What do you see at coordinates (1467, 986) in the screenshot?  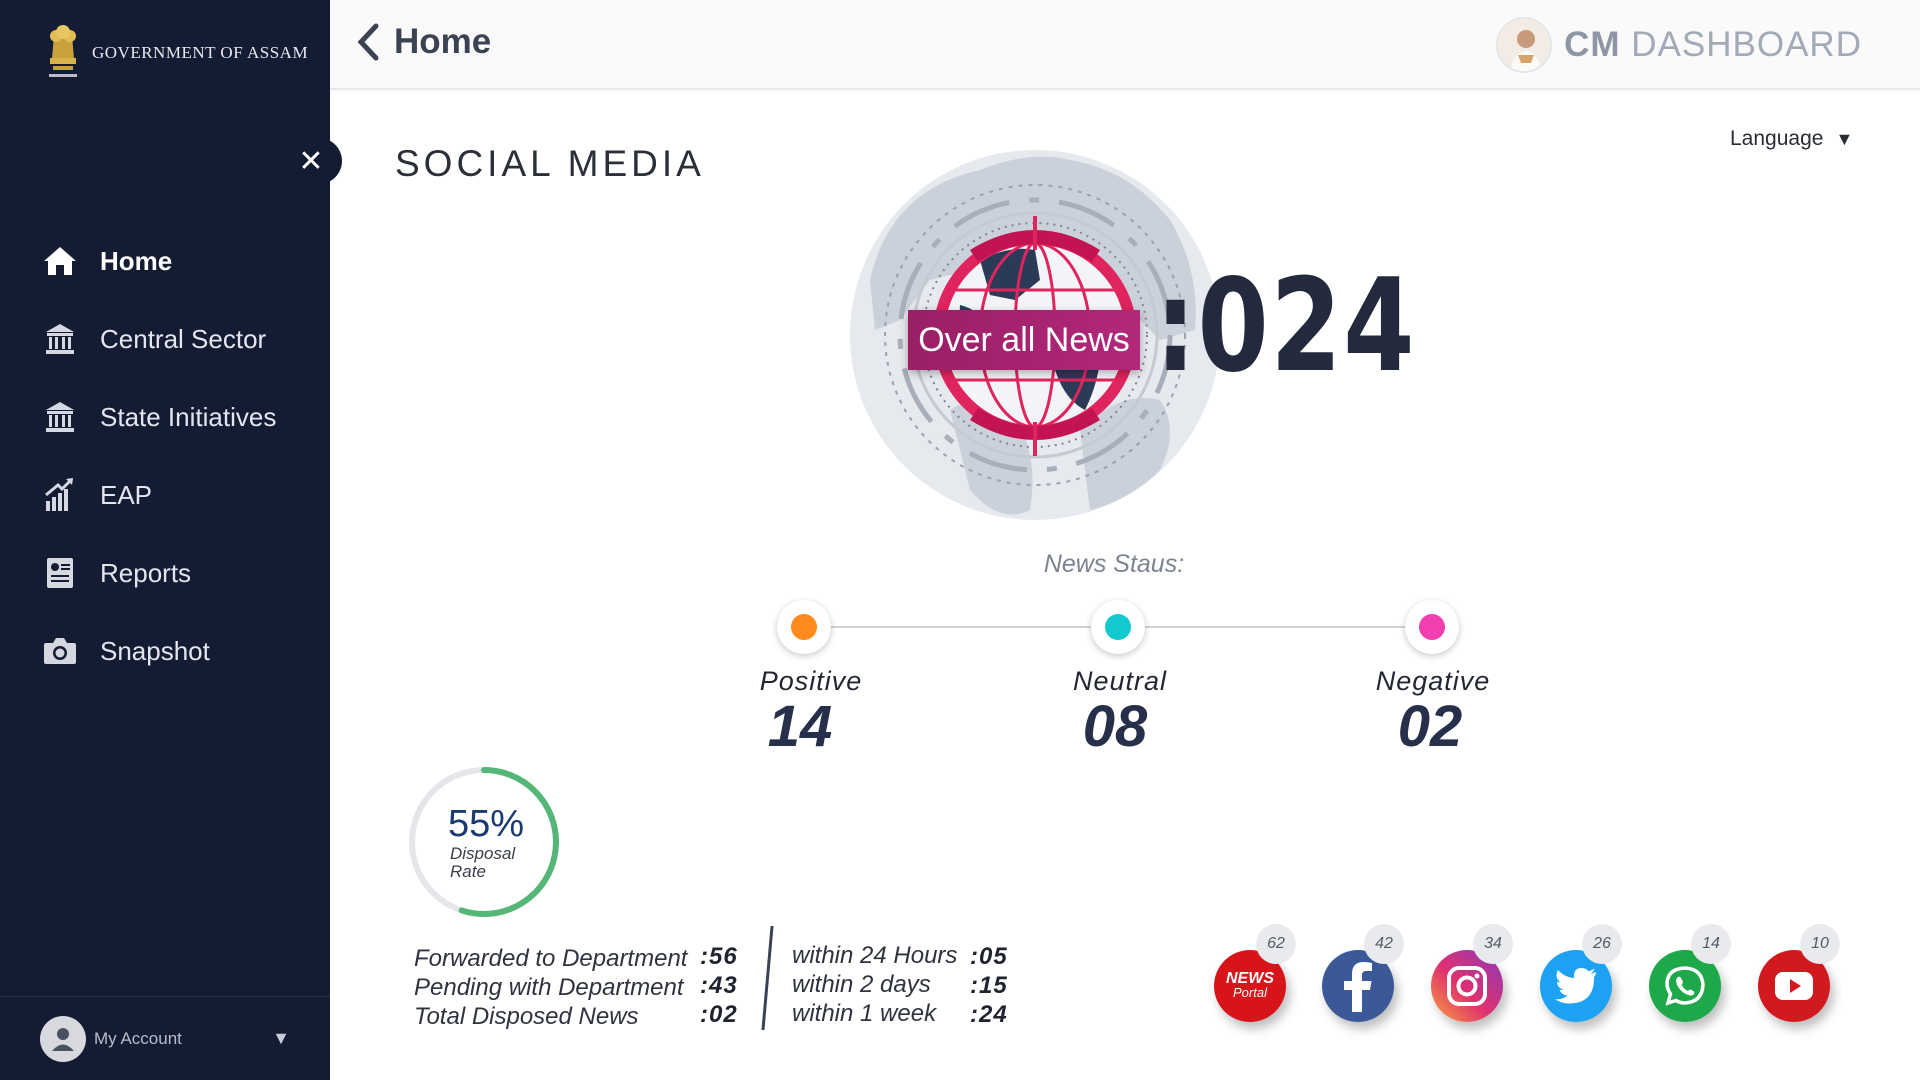 I see `instagram-icon` at bounding box center [1467, 986].